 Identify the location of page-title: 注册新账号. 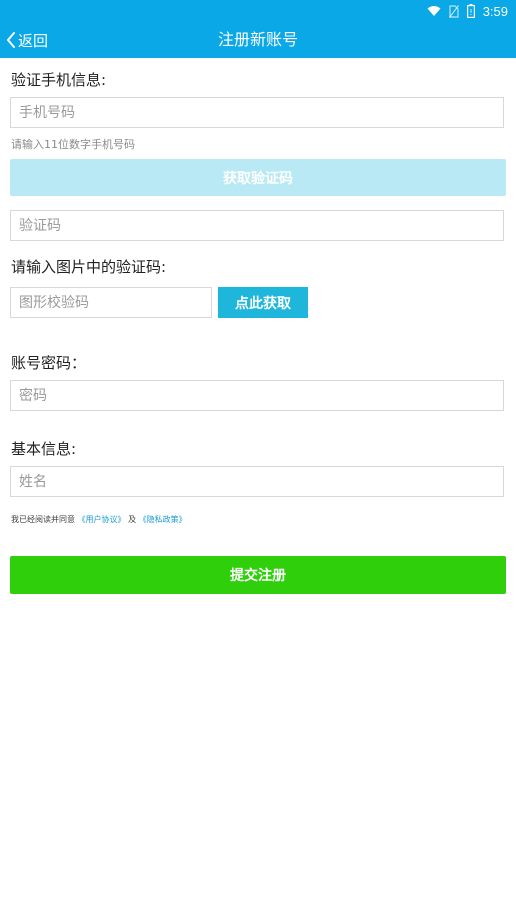
(257, 39).